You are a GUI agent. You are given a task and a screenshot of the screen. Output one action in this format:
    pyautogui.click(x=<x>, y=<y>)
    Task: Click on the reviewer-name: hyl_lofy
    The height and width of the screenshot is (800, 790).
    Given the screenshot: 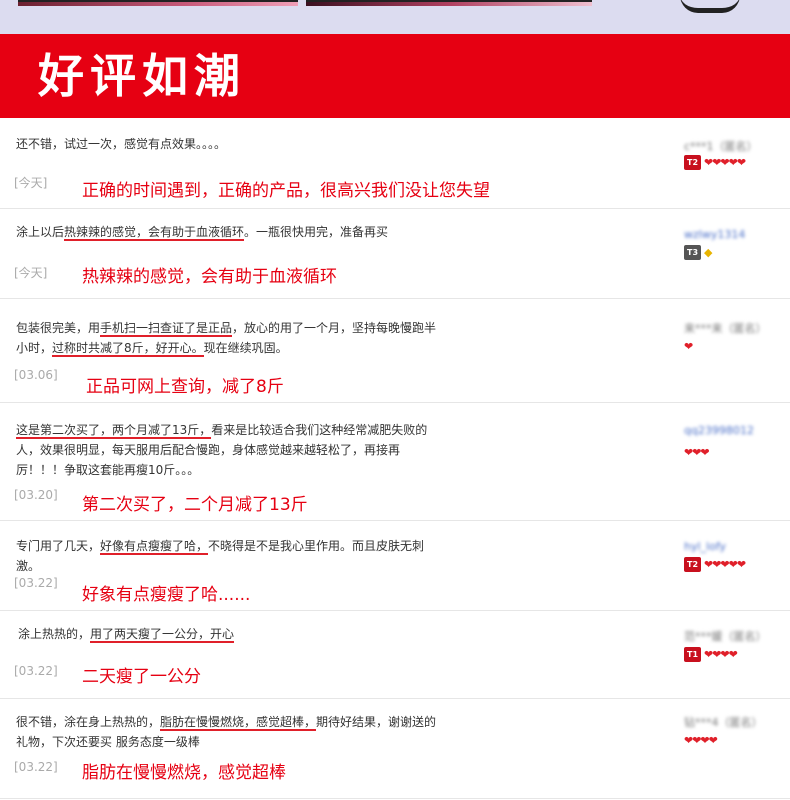 What is the action you would take?
    pyautogui.click(x=705, y=546)
    